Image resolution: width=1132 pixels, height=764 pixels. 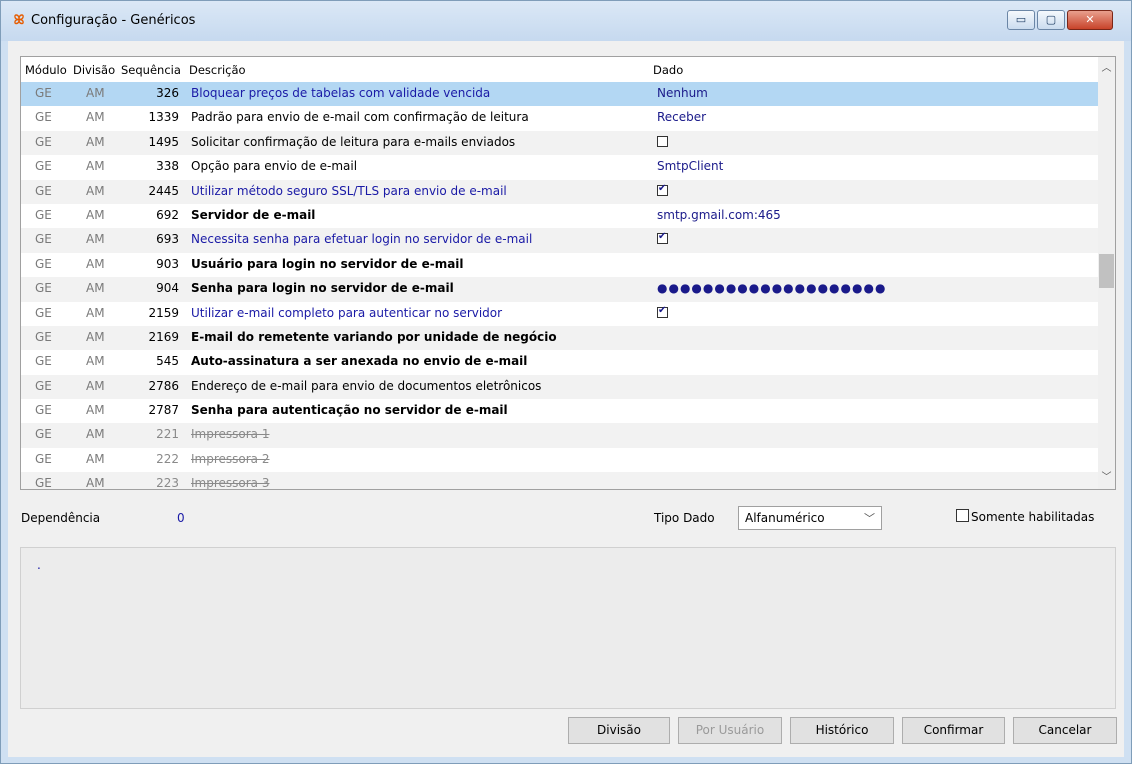 I want to click on cell-sequencia: 2169, so click(x=163, y=336).